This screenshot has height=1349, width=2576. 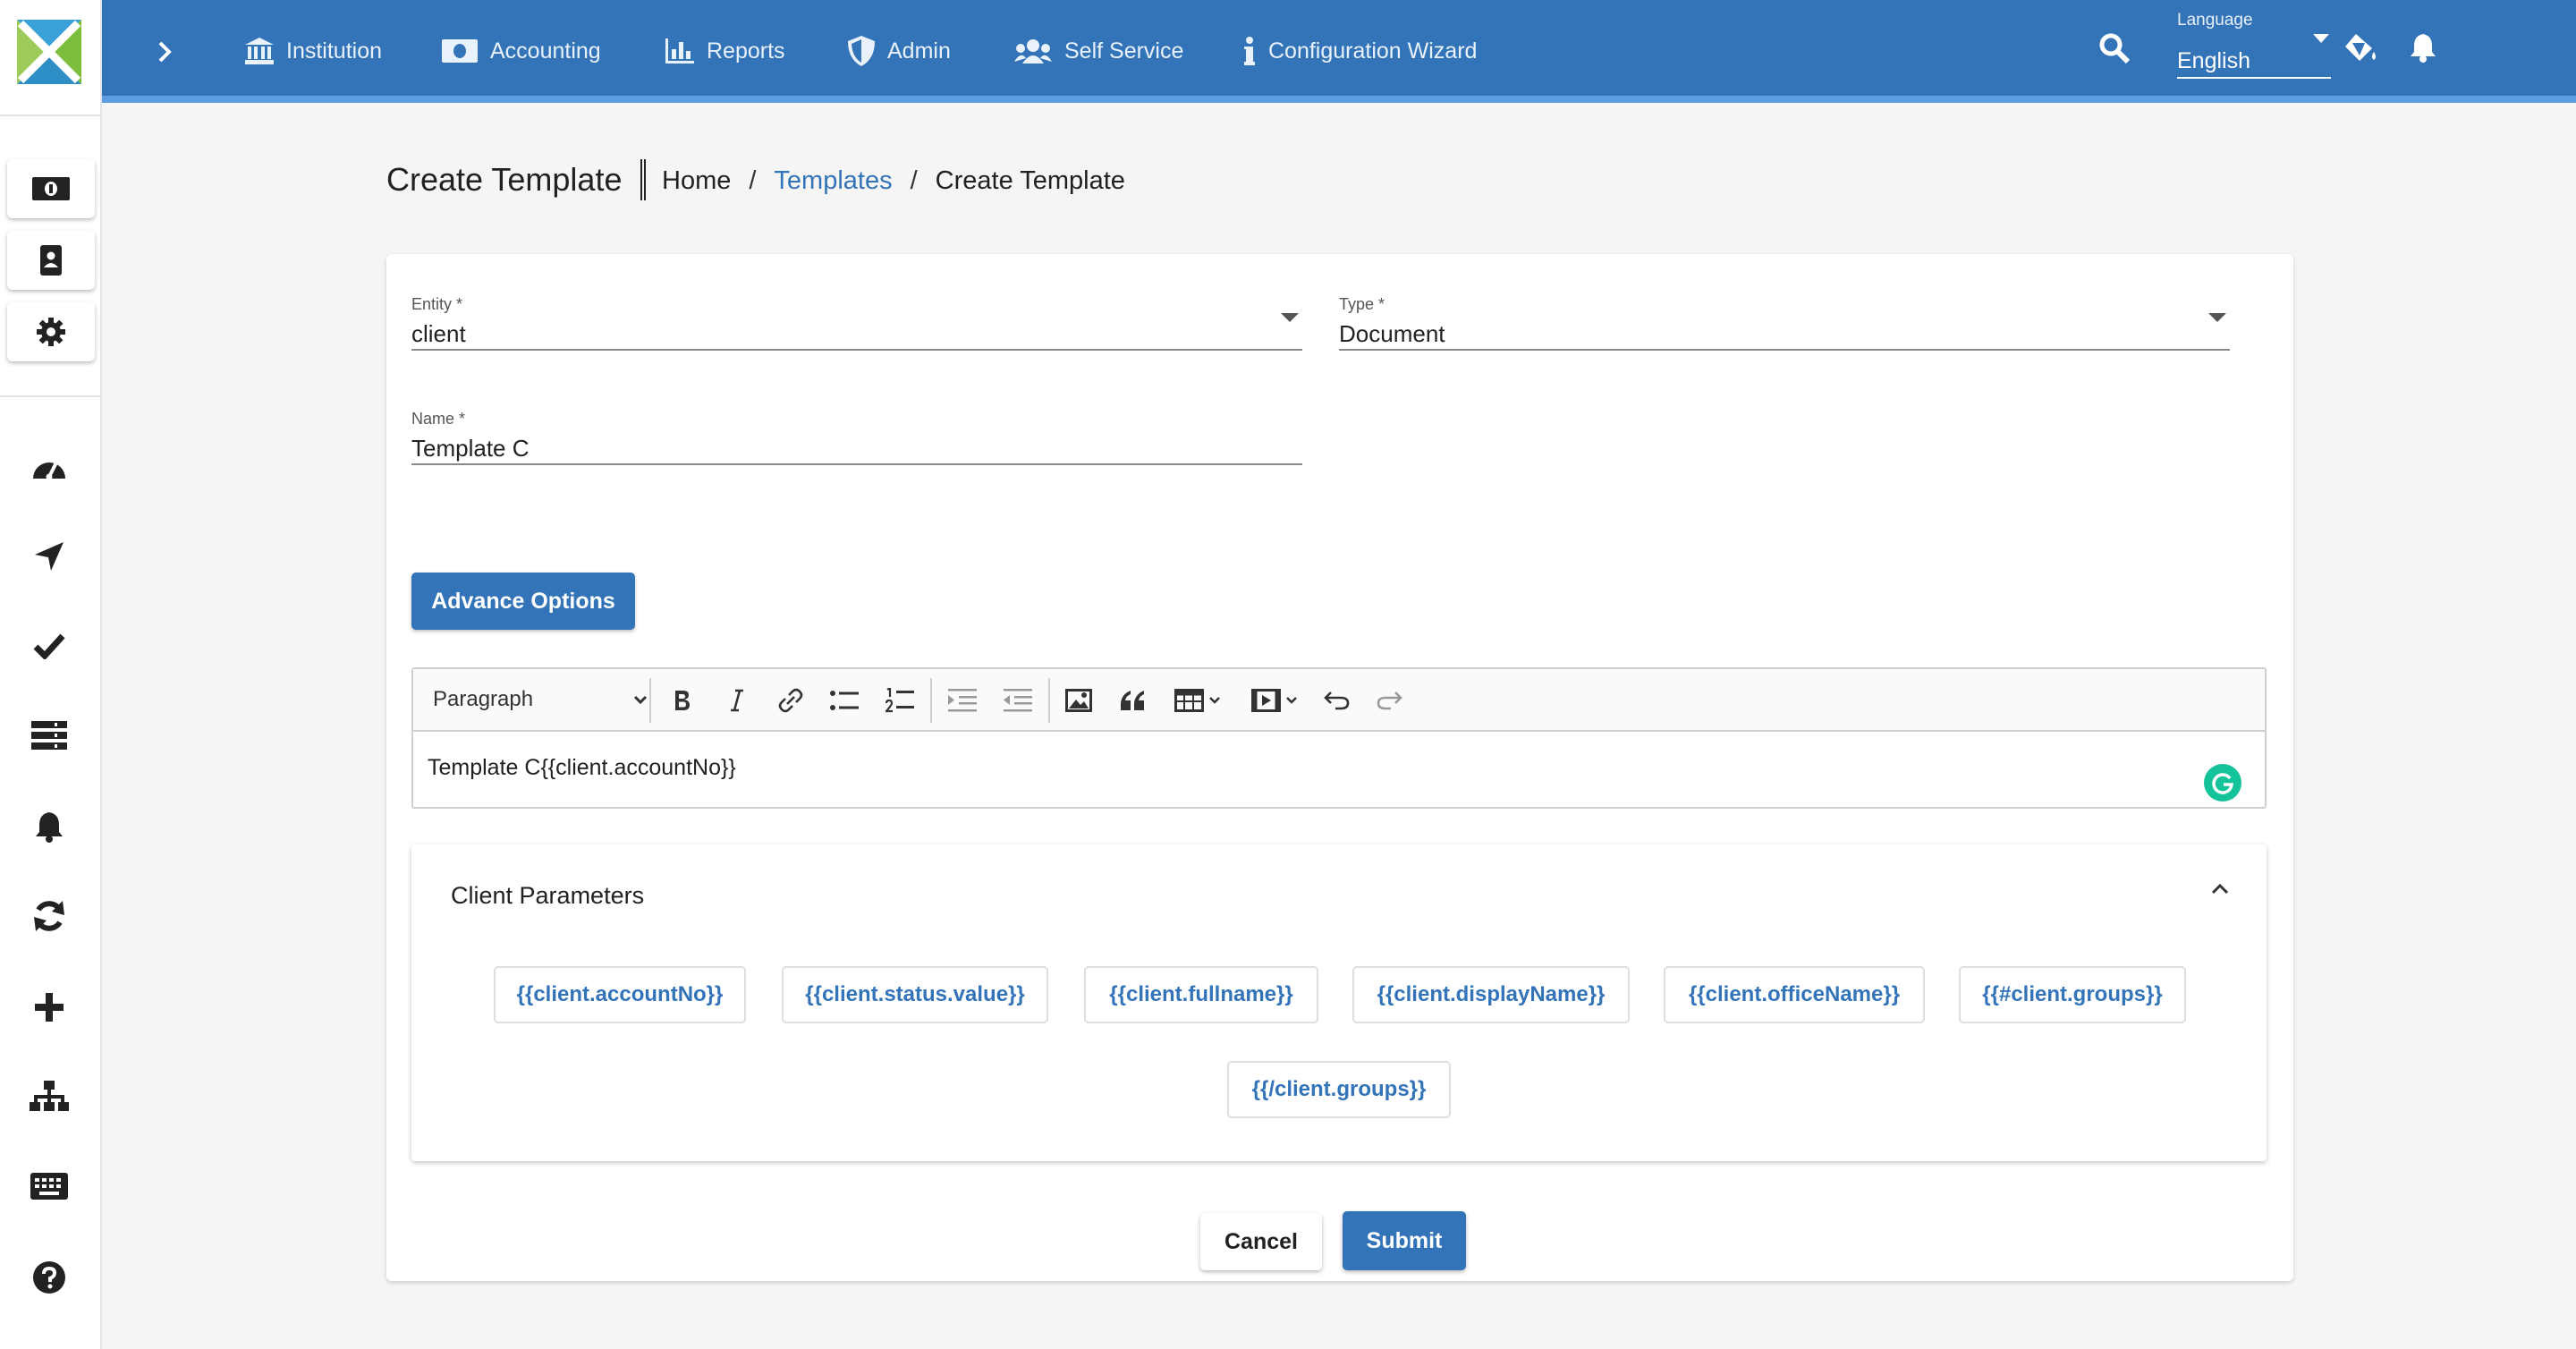 What do you see at coordinates (1784, 323) in the screenshot?
I see `type-select: Type * Document` at bounding box center [1784, 323].